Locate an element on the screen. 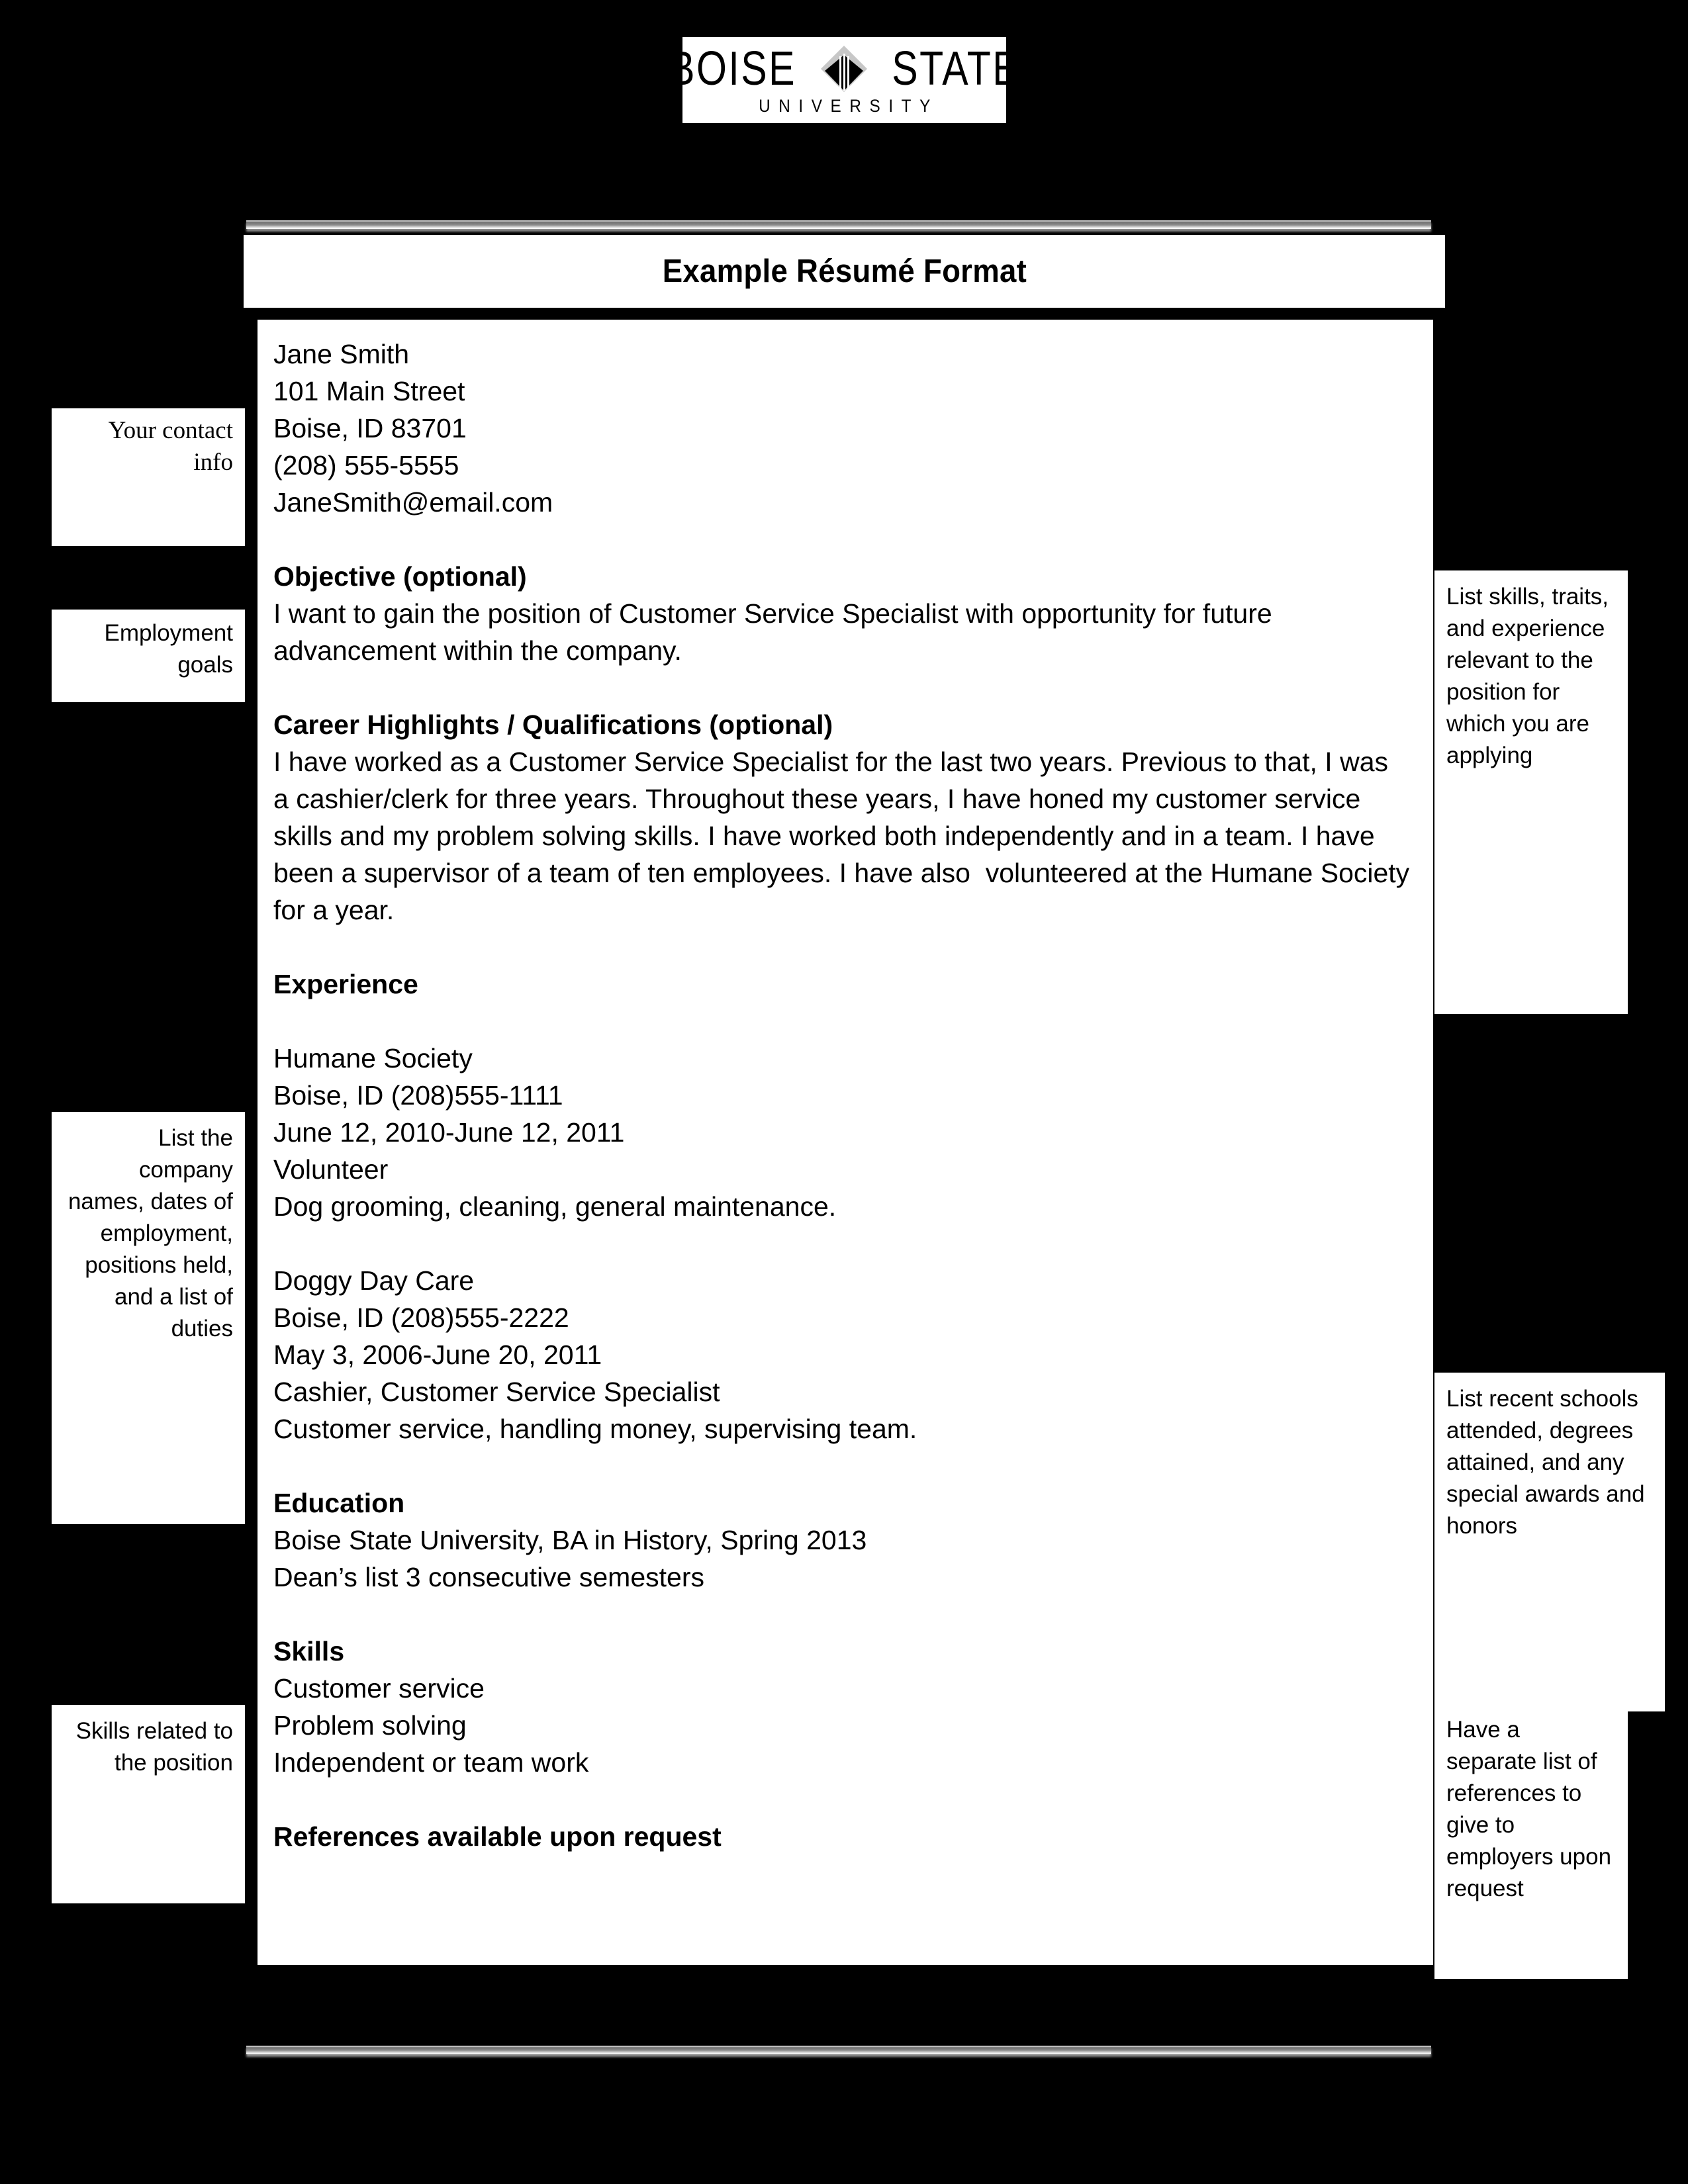 The width and height of the screenshot is (1688, 2184). annotation-your-contact-info: Your contact info is located at coordinates (148, 477).